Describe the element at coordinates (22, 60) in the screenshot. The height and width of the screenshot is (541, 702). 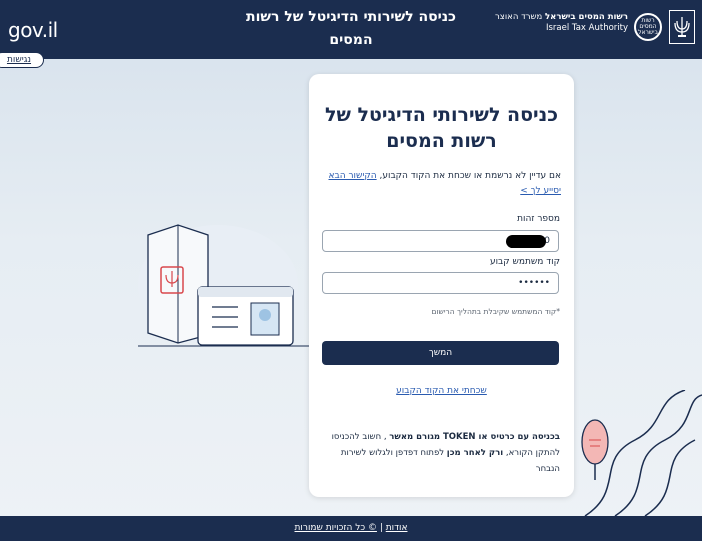
I see `accessibility-button: נגישות` at that location.